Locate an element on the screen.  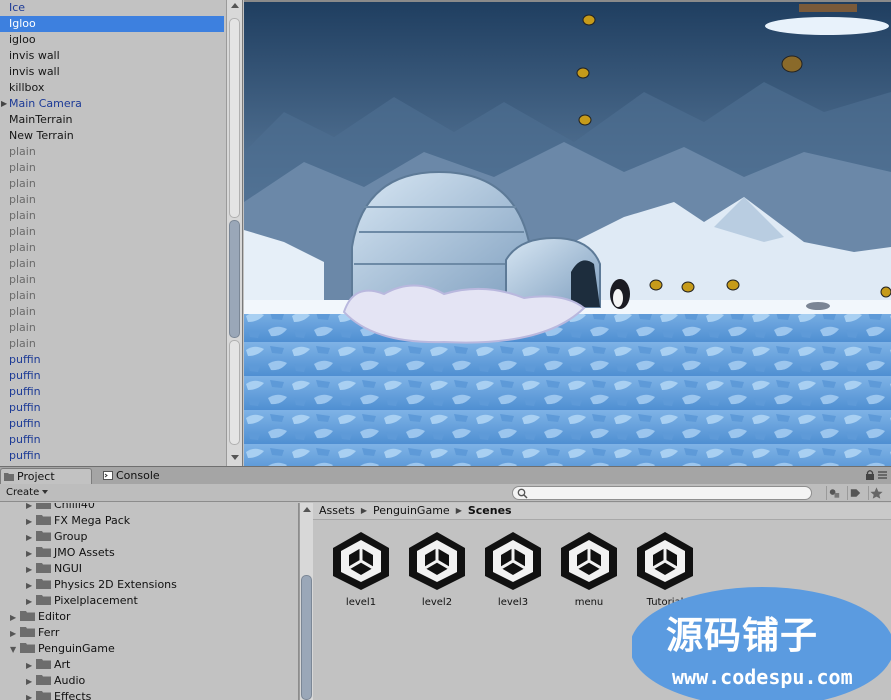
panel-menu-icon is located at coordinates (882, 475).